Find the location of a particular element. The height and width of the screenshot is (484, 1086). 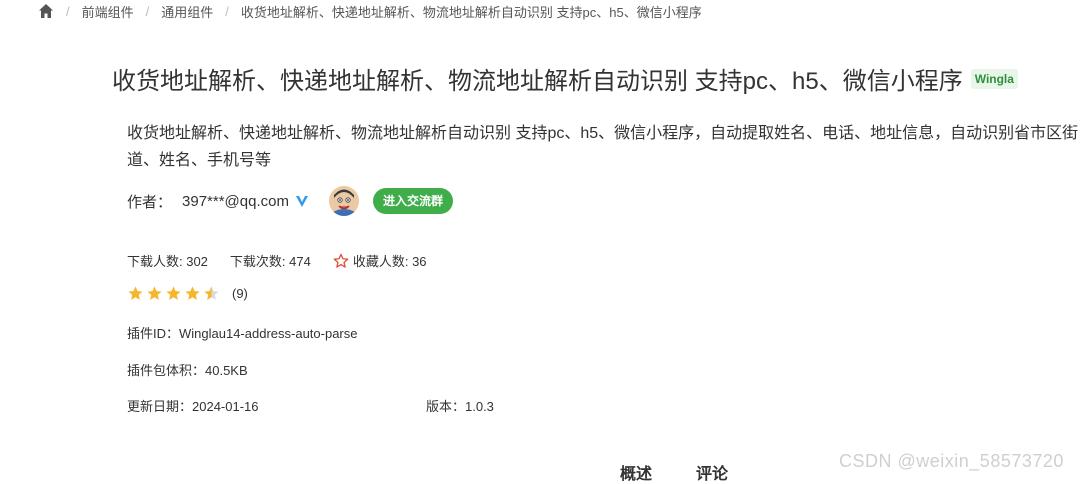

plugin-size: 插件包体积：40.5KB is located at coordinates (187, 370).